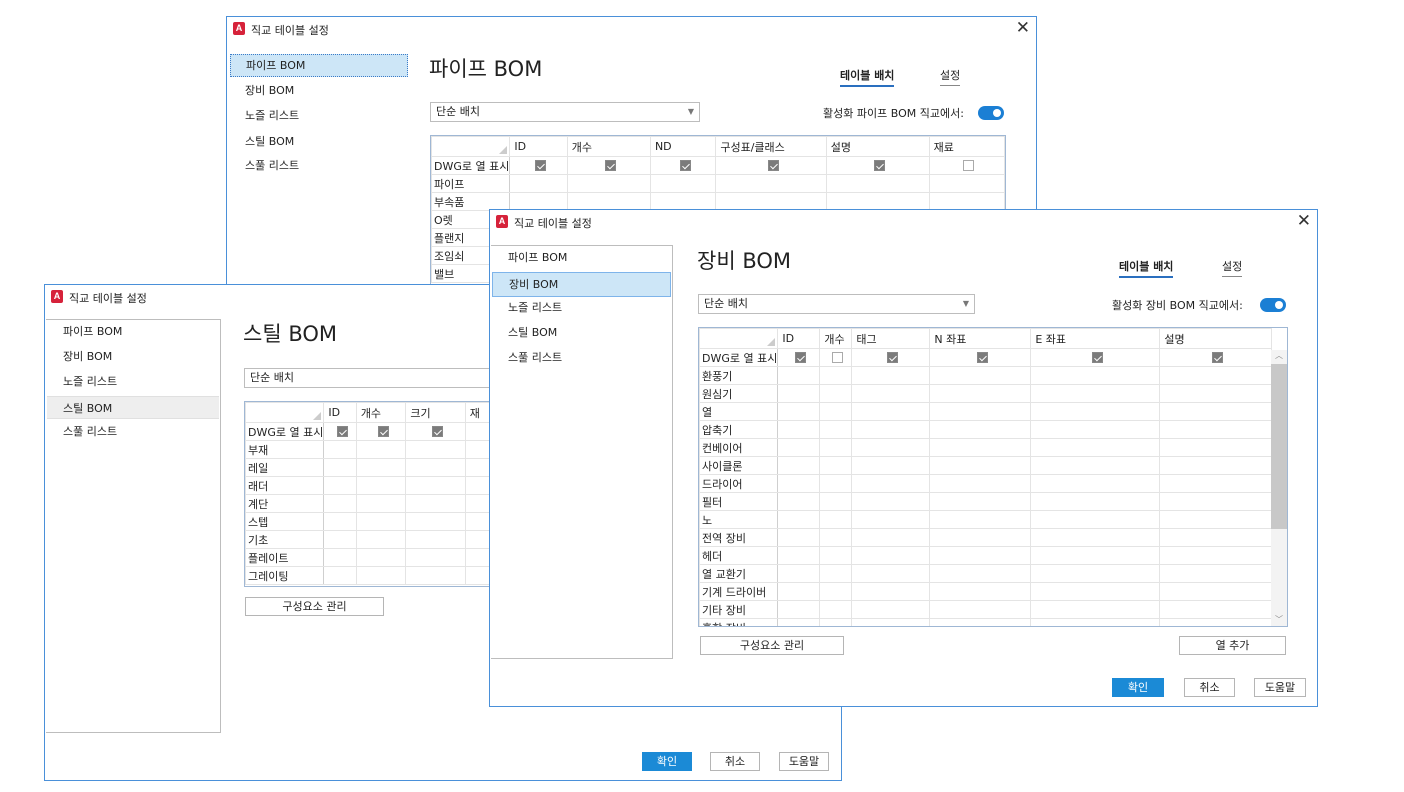 This screenshot has height=792, width=1404. What do you see at coordinates (980, 338) in the screenshot?
I see `column-header: N 좌표` at bounding box center [980, 338].